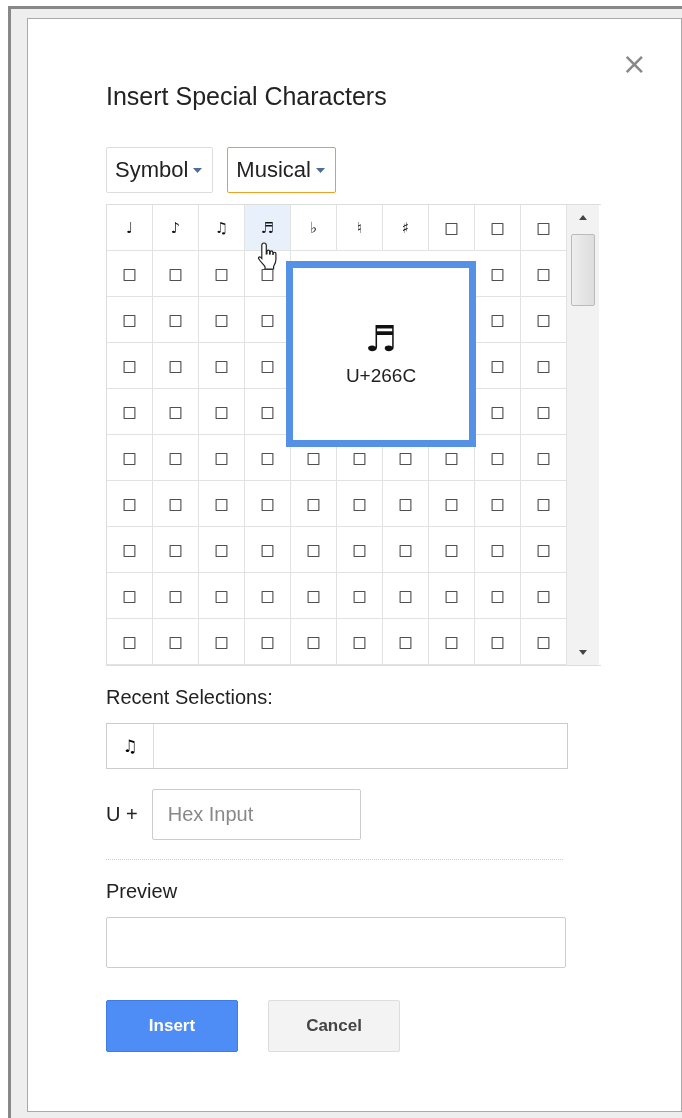 The image size is (682, 1118). Describe the element at coordinates (583, 652) in the screenshot. I see `scroll-down-icon` at that location.